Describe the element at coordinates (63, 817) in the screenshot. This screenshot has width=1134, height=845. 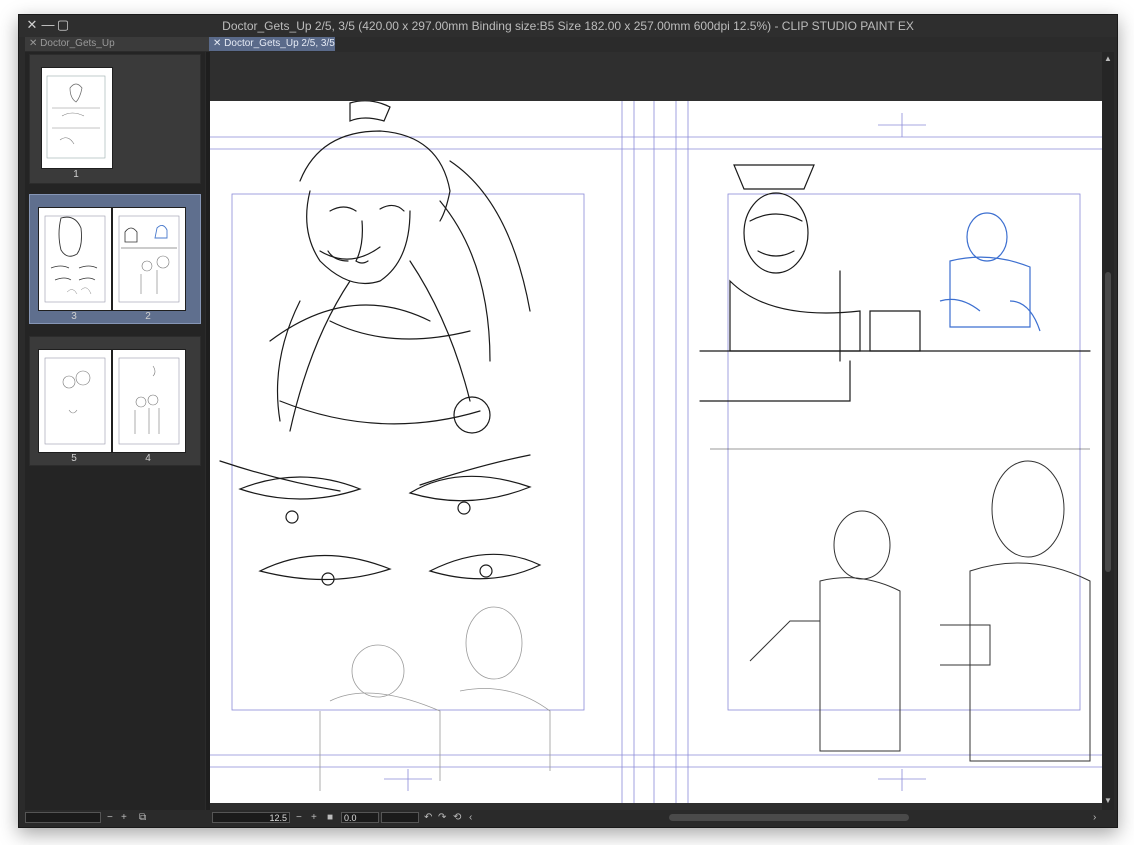
I see `navigator-zoom-slider` at that location.